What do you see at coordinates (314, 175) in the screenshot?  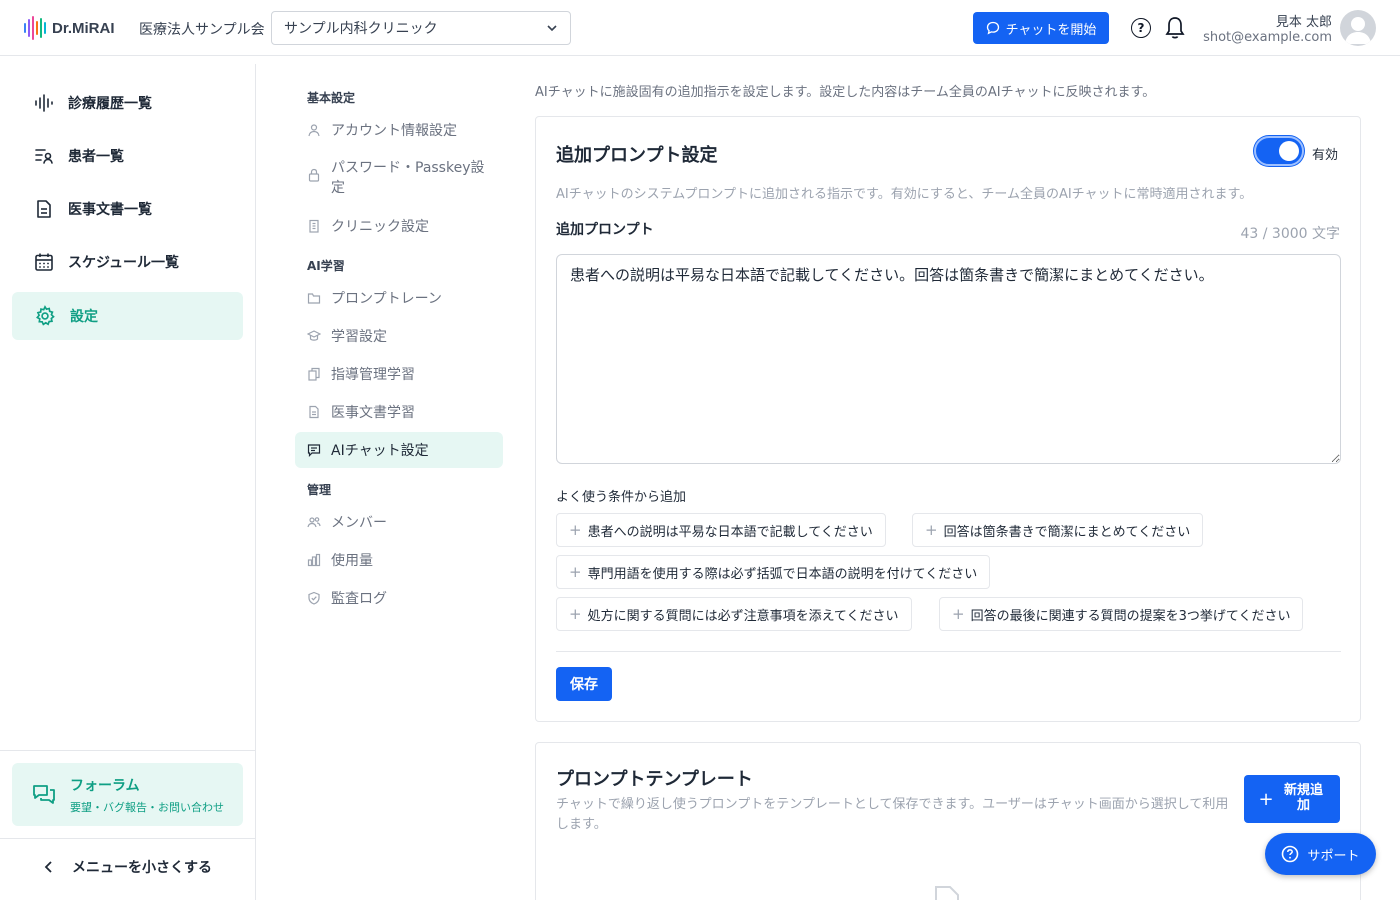 I see `lock-icon` at bounding box center [314, 175].